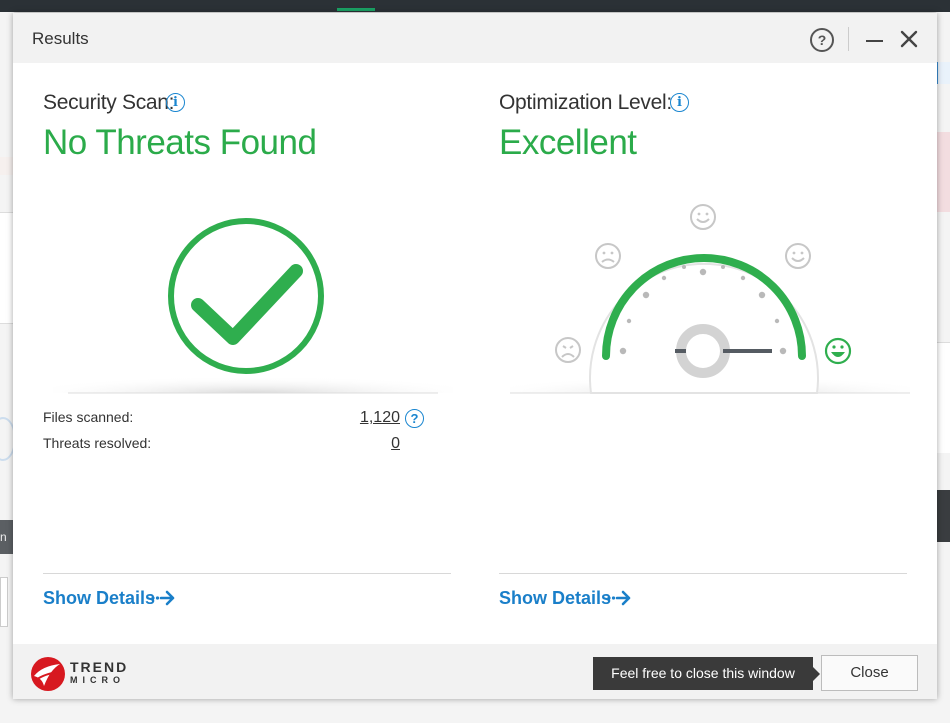 The height and width of the screenshot is (723, 950). I want to click on gauge-icon, so click(703, 299).